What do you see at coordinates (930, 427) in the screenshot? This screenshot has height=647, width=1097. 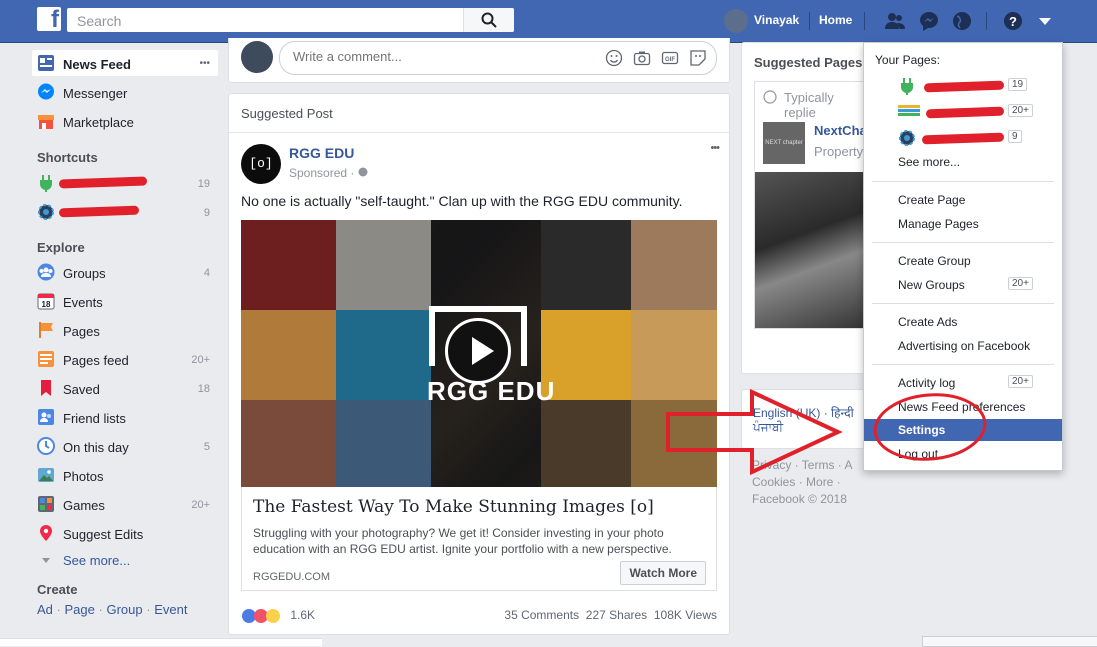 I see `annotation-circle` at bounding box center [930, 427].